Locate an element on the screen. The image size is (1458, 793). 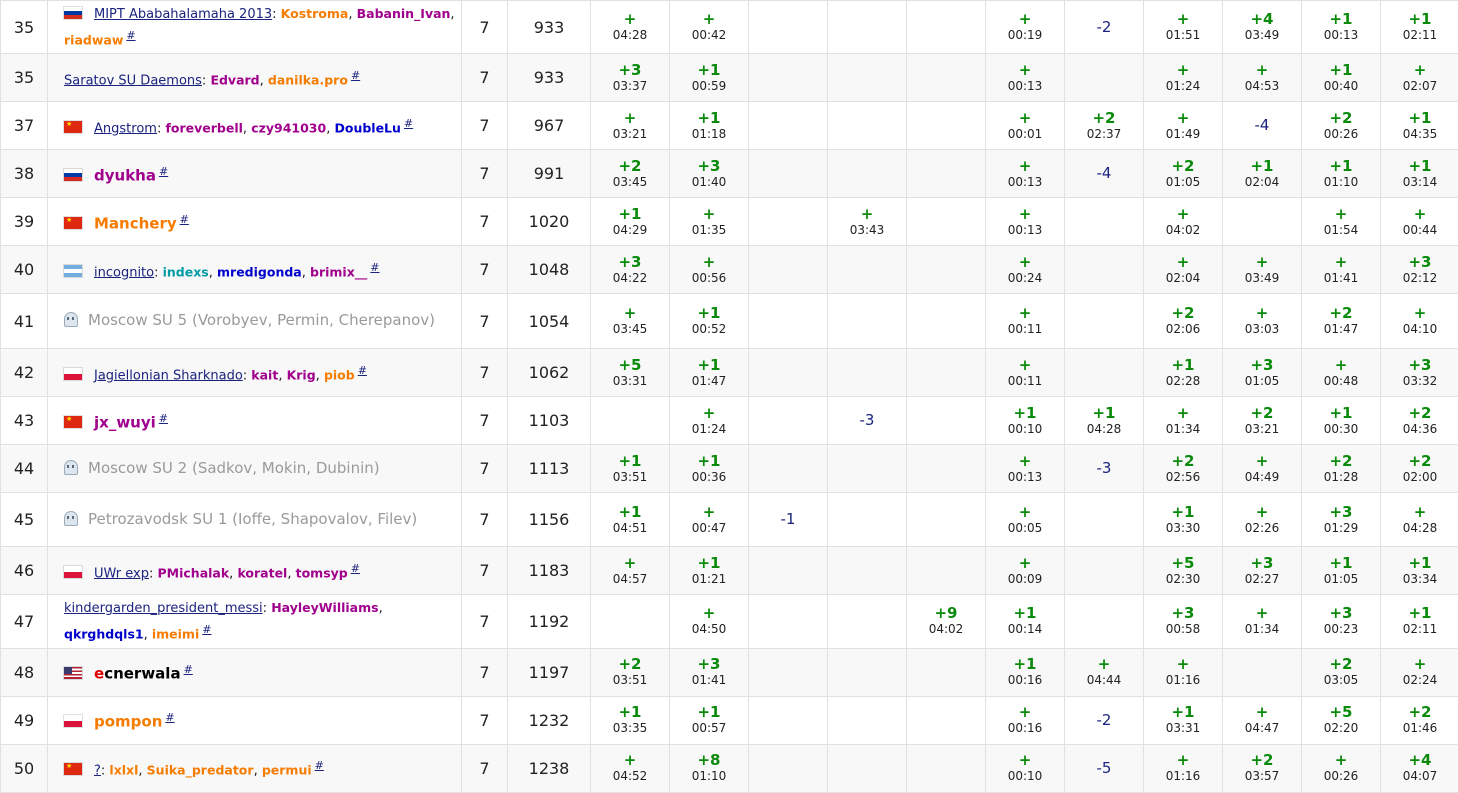
problem-cell: +00:24 is located at coordinates (1025, 270).